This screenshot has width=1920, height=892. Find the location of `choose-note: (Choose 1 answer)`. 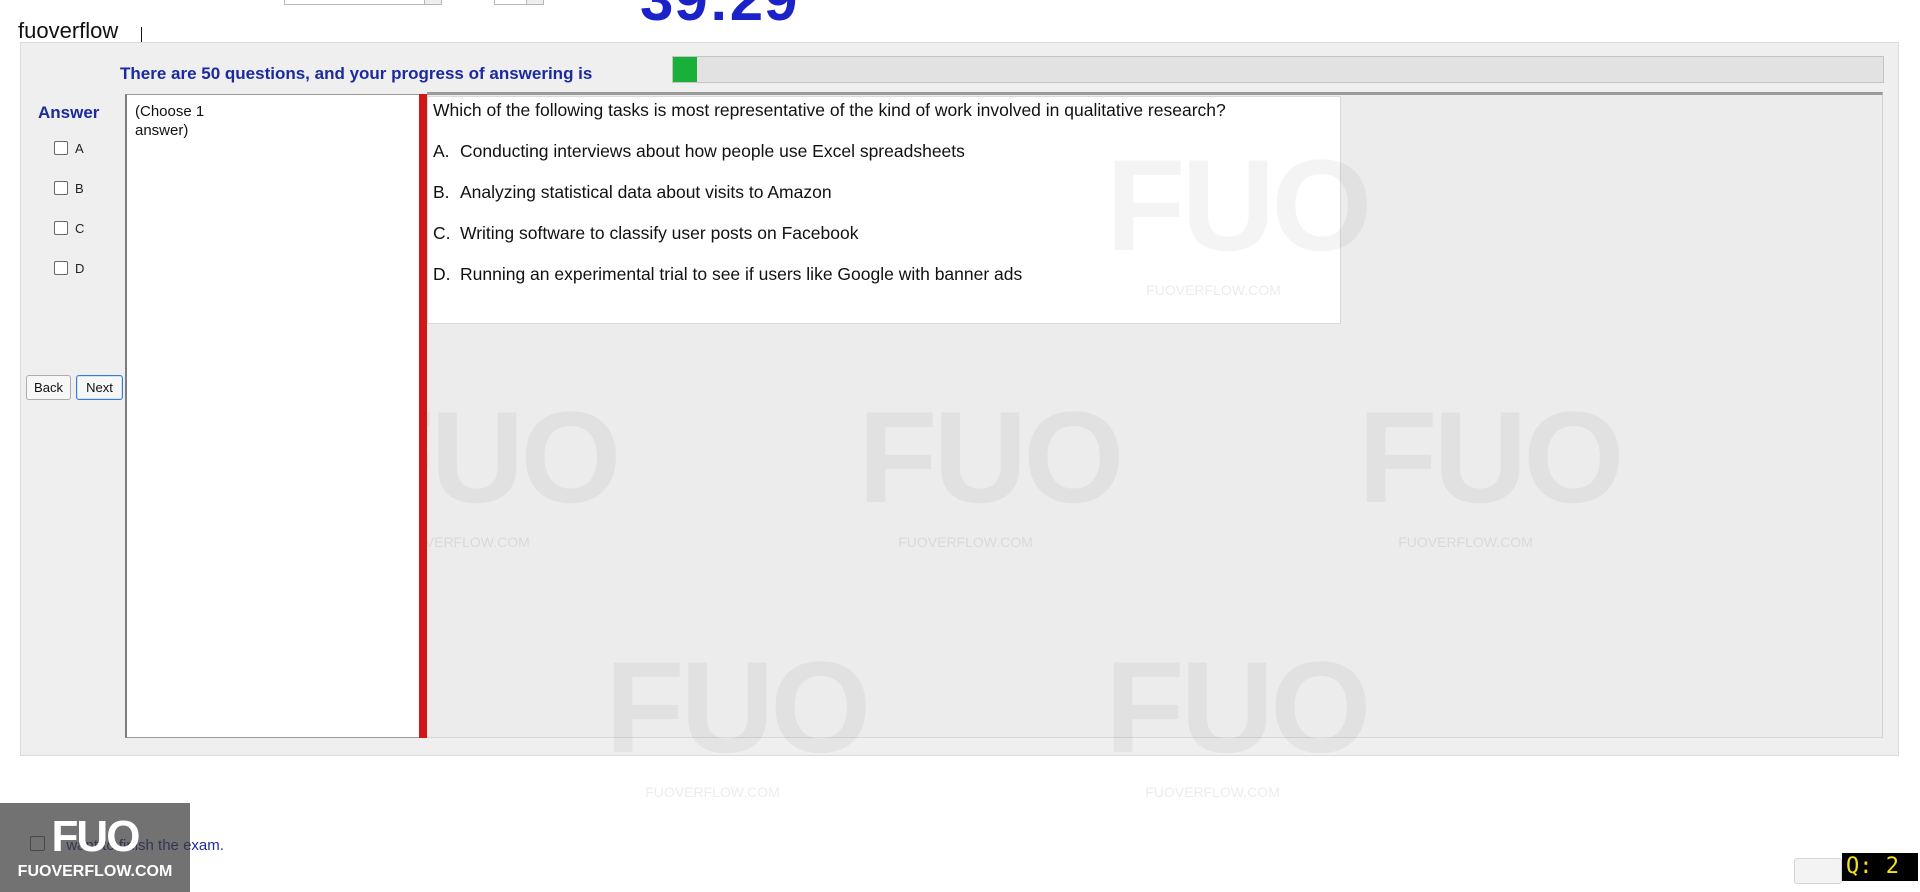

choose-note: (Choose 1 answer) is located at coordinates (170, 121).